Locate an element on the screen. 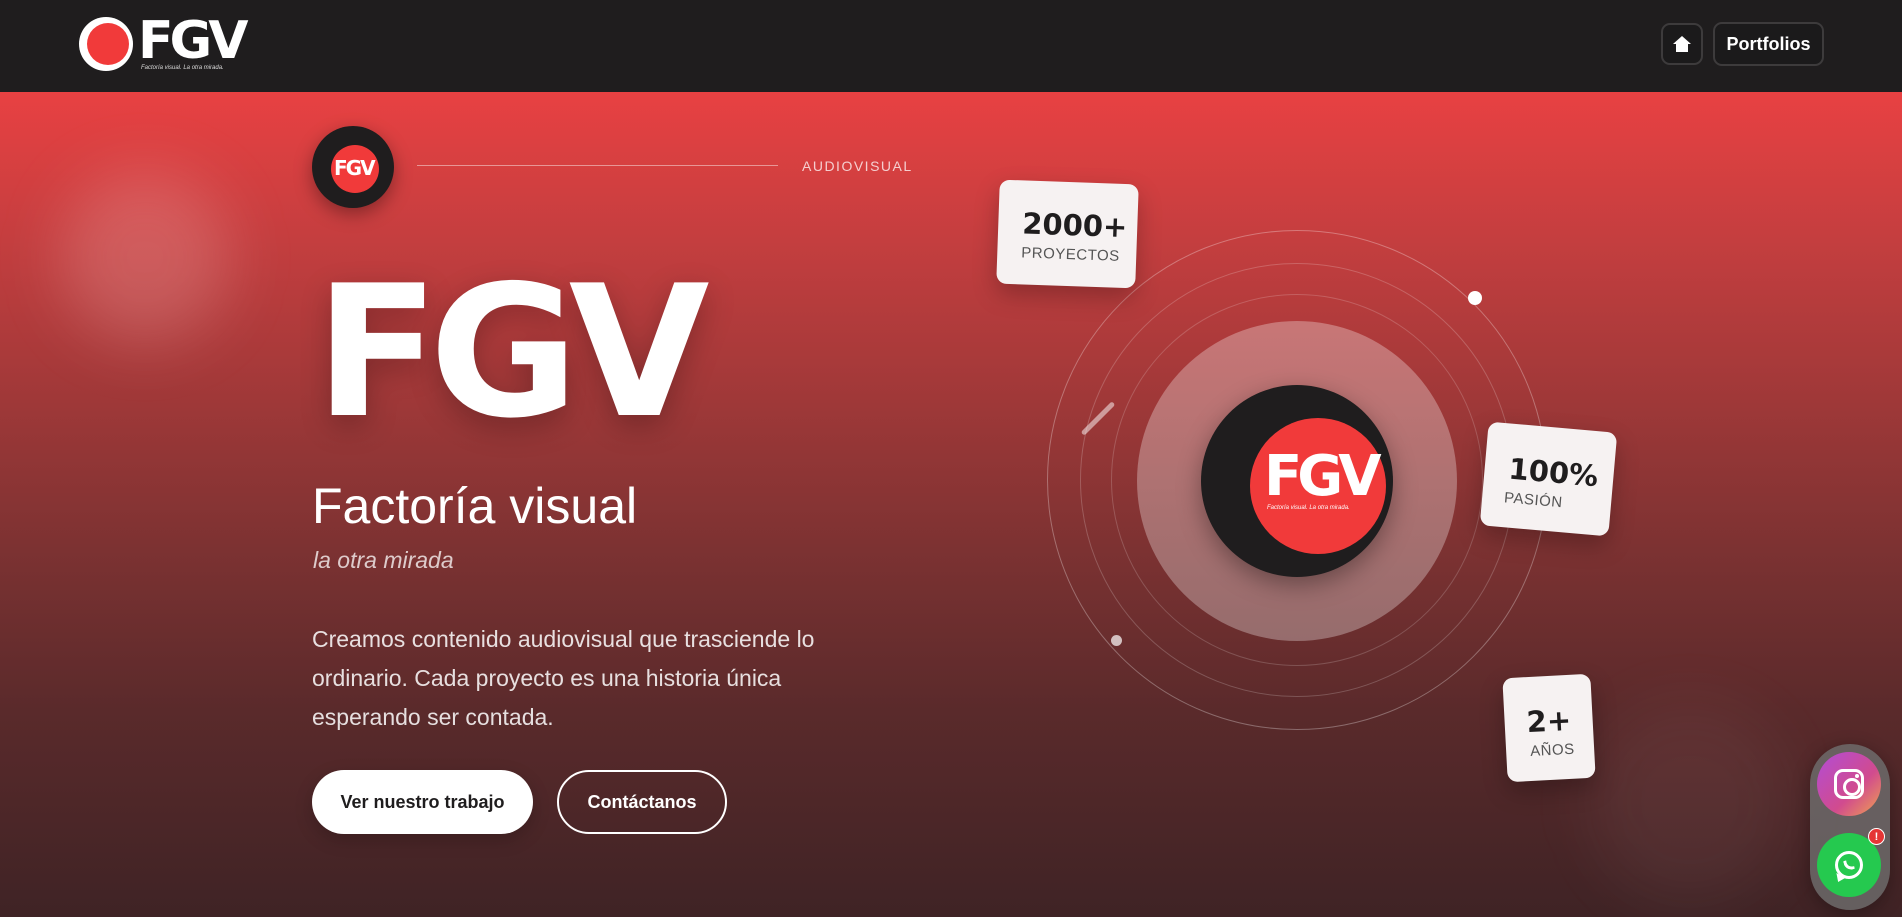 Image resolution: width=1902 pixels, height=917 pixels. divider-line is located at coordinates (597, 165).